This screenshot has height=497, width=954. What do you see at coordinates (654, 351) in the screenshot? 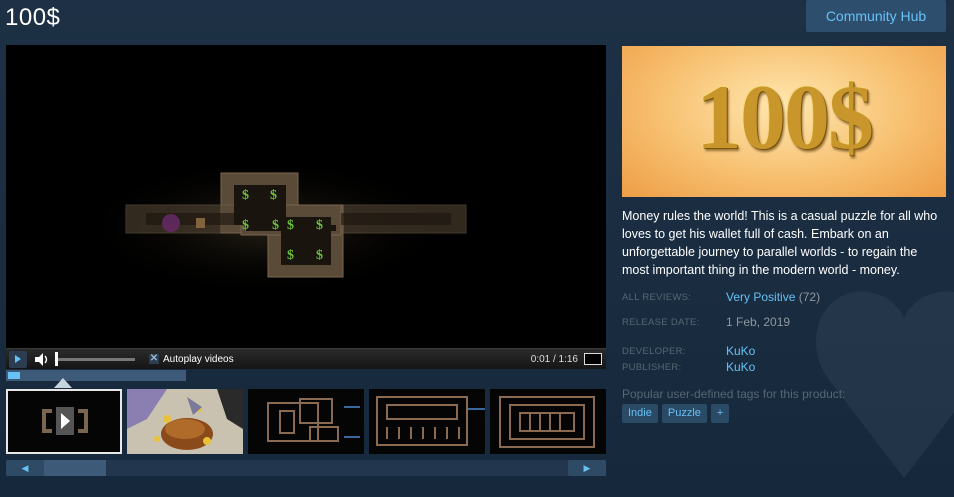
I see `developer-label: DEVELOPER:` at bounding box center [654, 351].